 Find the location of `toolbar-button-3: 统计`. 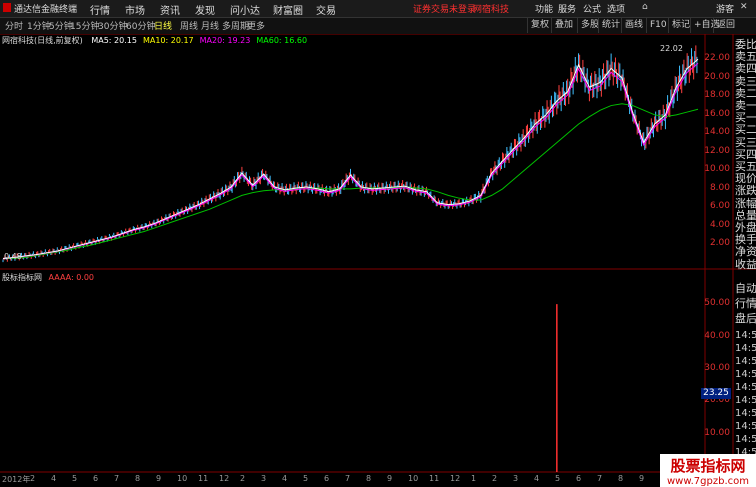

toolbar-button-3: 统计 is located at coordinates (610, 25).